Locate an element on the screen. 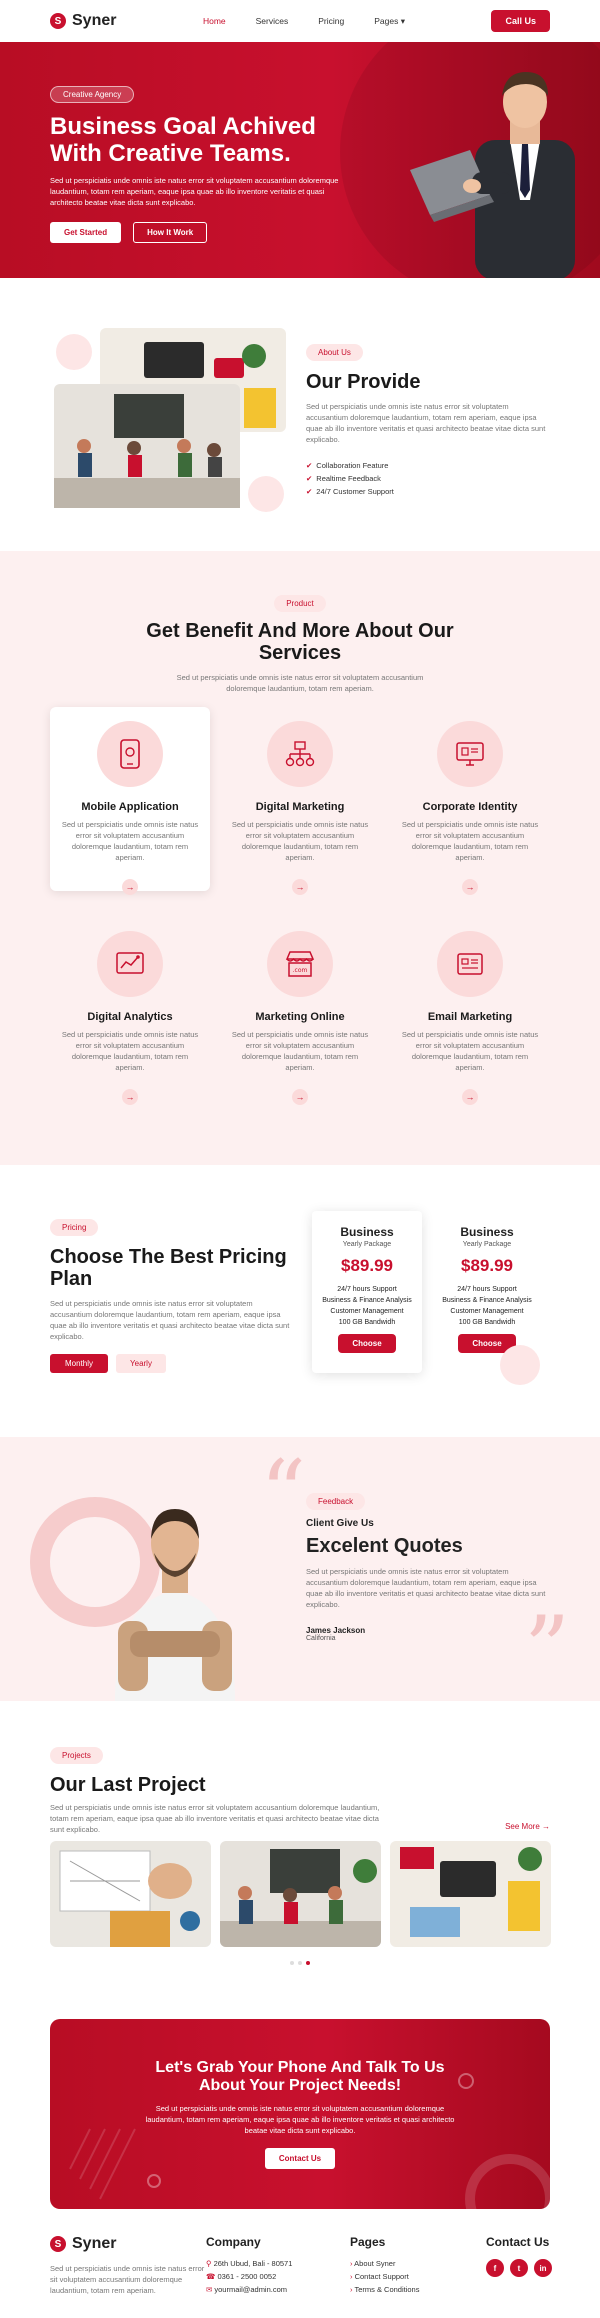 The image size is (600, 2318). see-more-link: See More → is located at coordinates (527, 1826).